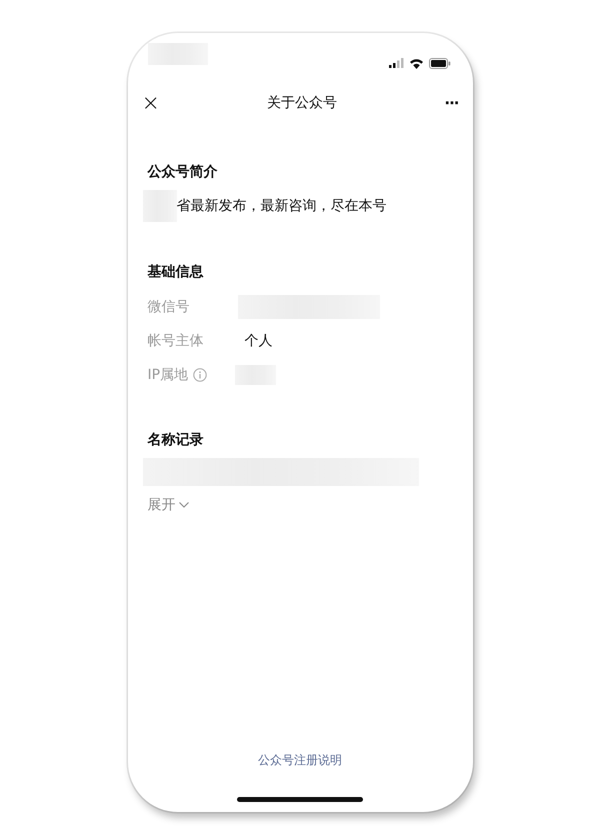  I want to click on wifi-icon, so click(416, 63).